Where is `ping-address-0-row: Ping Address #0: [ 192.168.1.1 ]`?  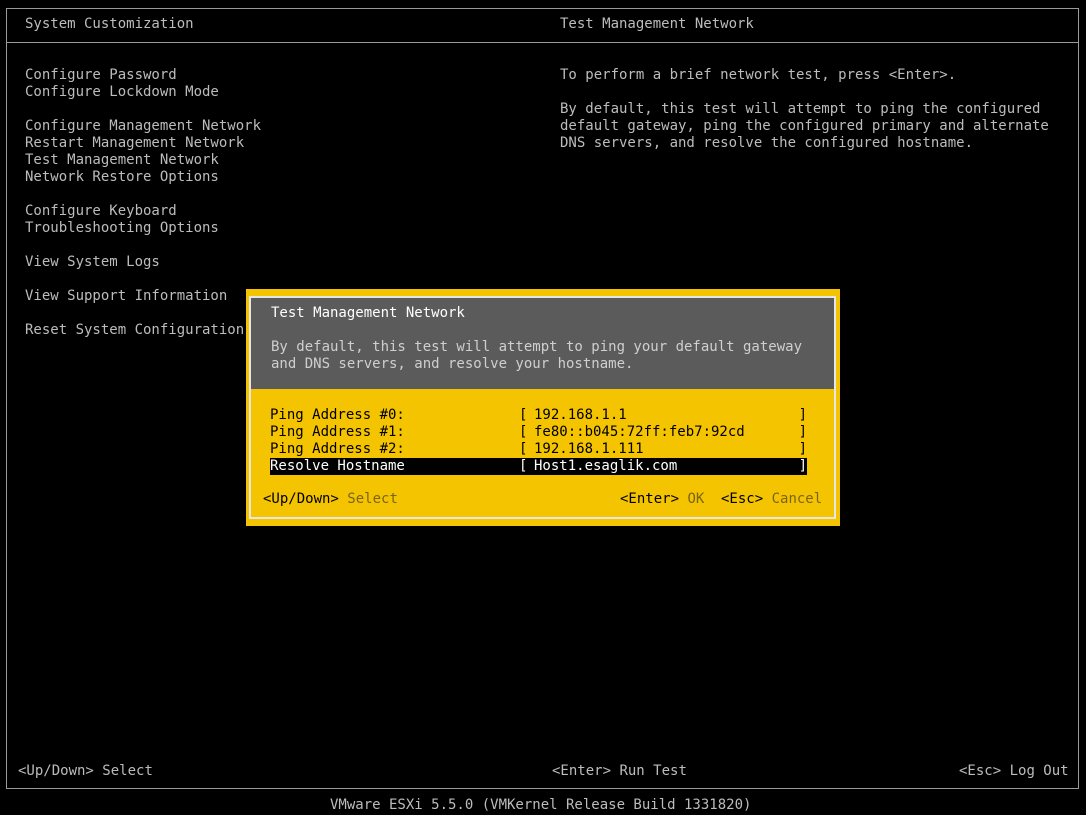 ping-address-0-row: Ping Address #0: [ 192.168.1.1 ] is located at coordinates (538, 415).